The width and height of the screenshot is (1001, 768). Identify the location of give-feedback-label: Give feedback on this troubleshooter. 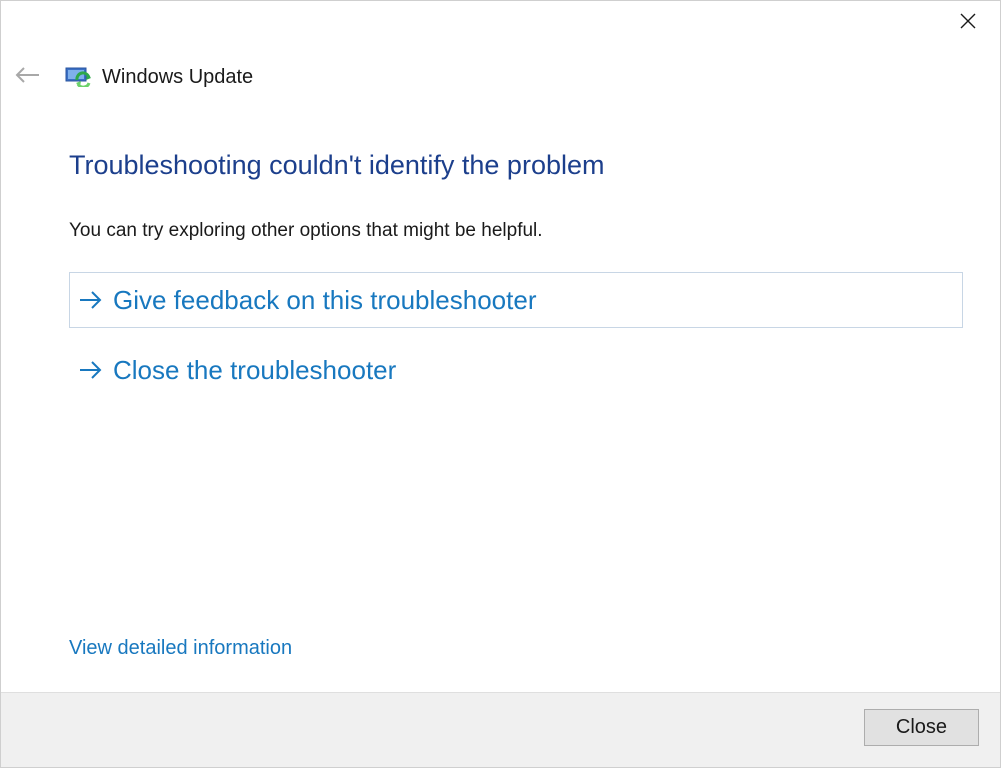
(325, 300).